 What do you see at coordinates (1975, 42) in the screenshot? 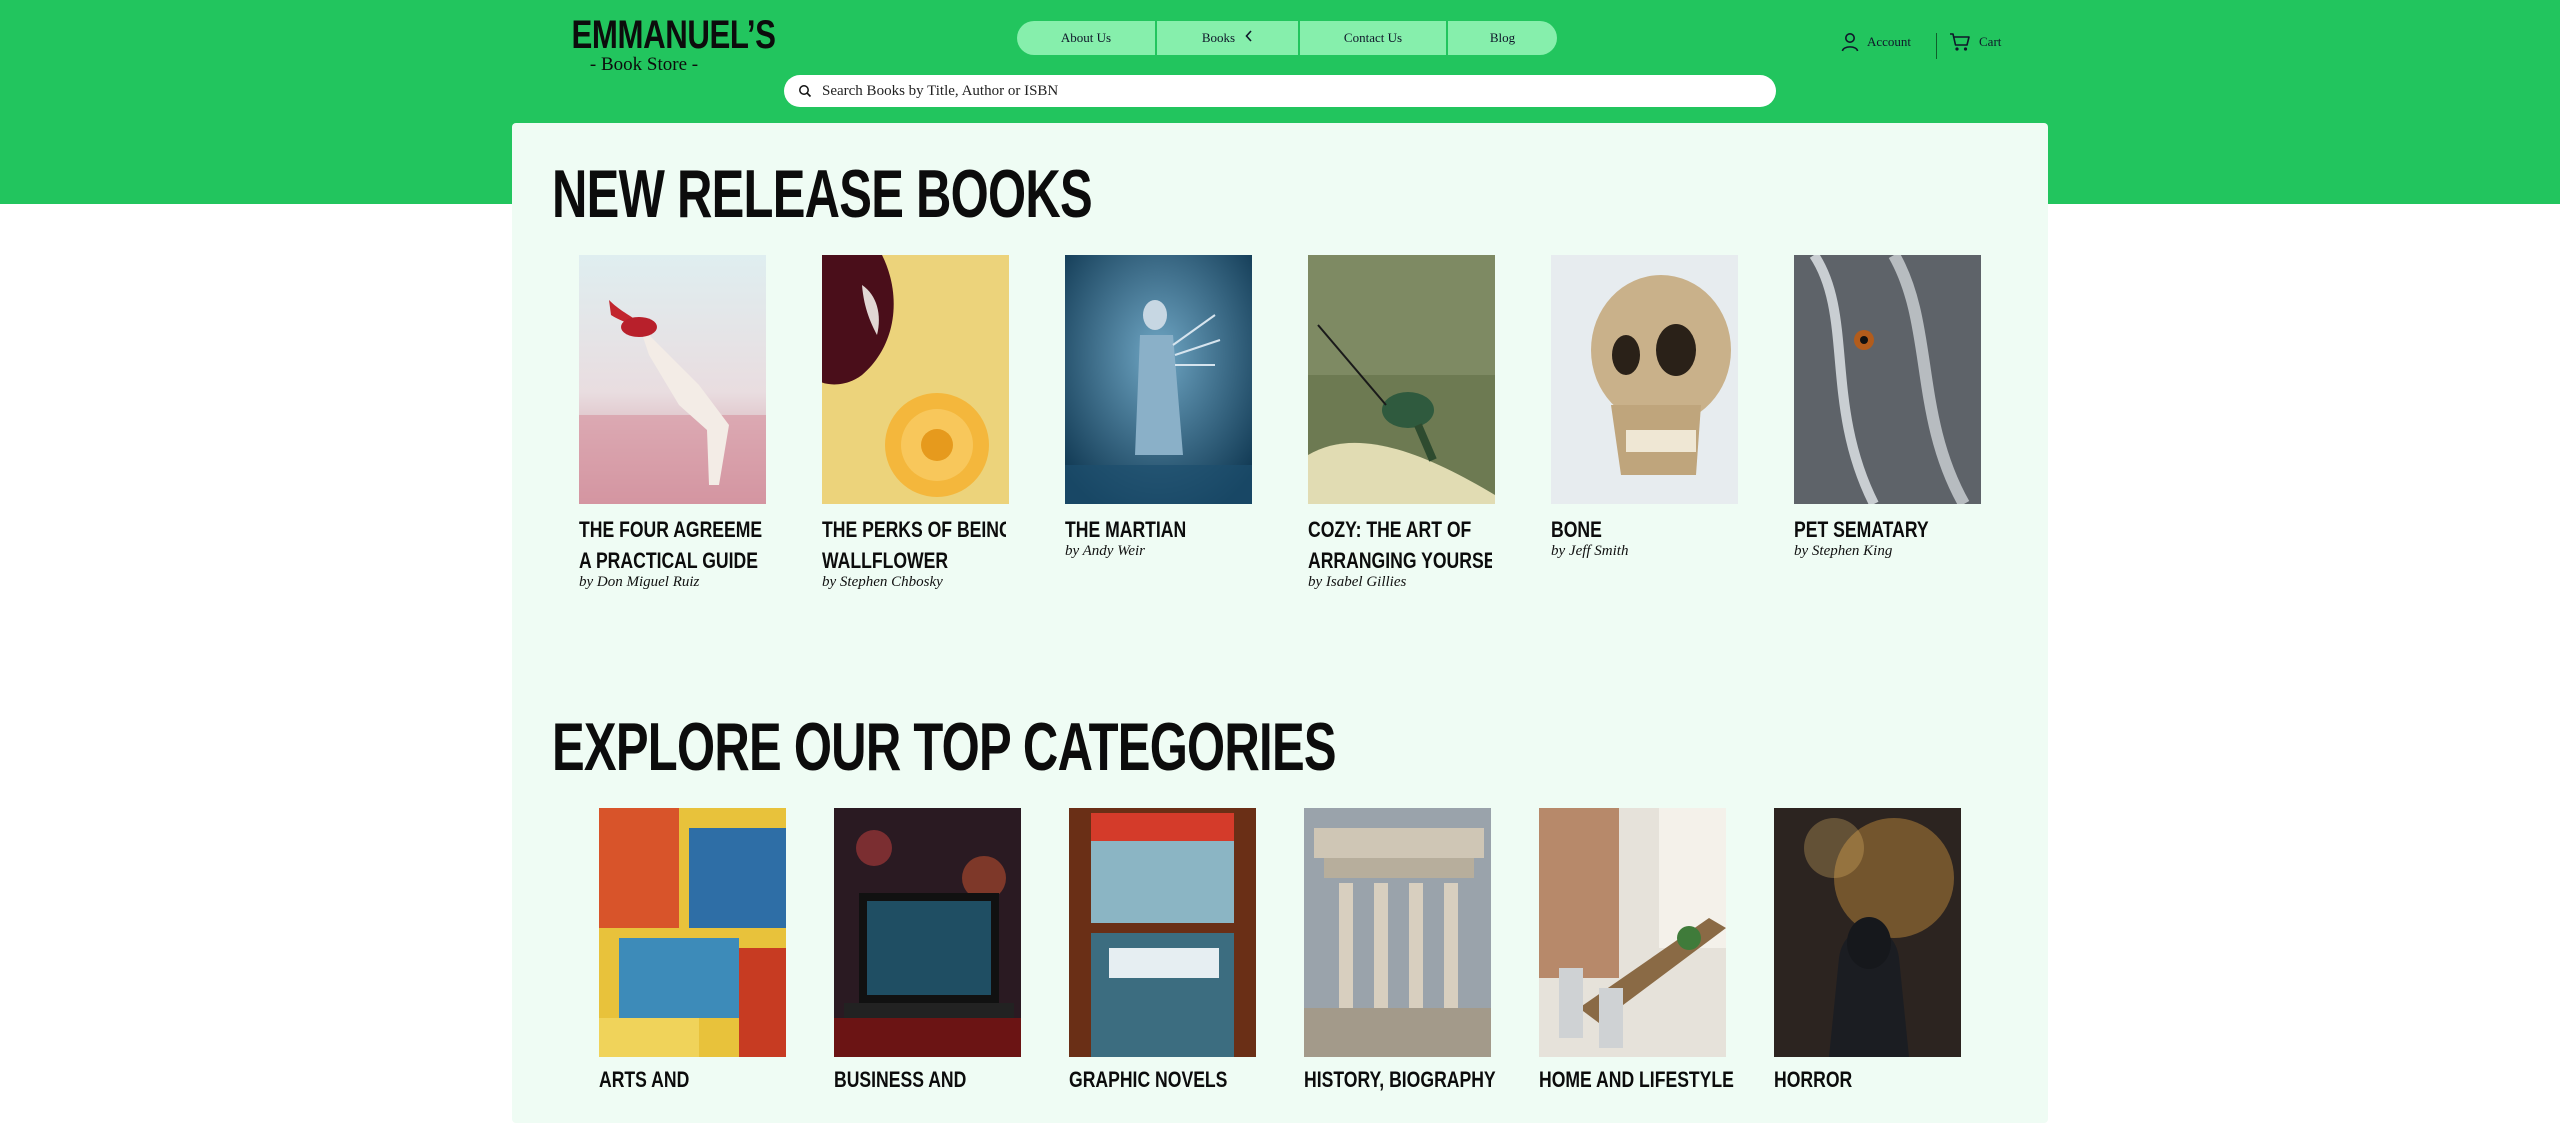
I see `cart-link: Cart` at bounding box center [1975, 42].